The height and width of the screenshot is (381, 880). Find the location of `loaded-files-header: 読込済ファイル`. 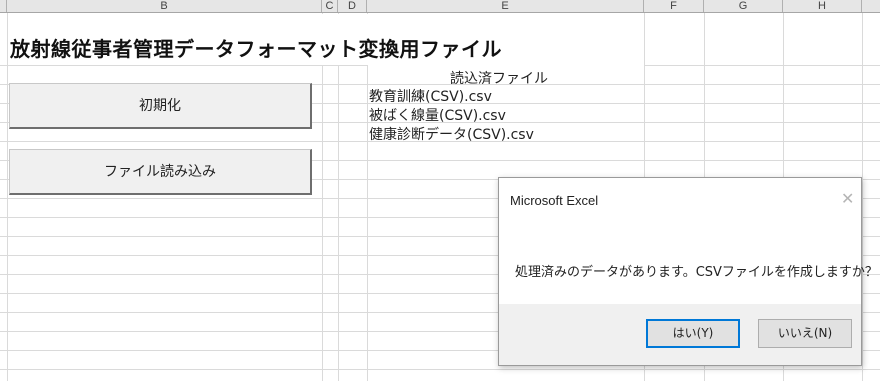

loaded-files-header: 読込済ファイル is located at coordinates (499, 79).